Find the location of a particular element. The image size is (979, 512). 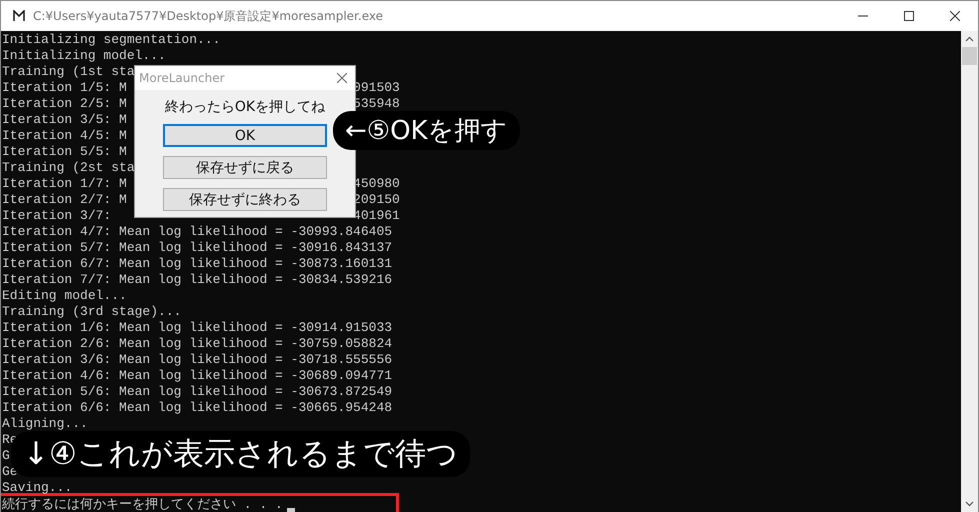

dialog-button: 保存せずに戻る is located at coordinates (245, 167).